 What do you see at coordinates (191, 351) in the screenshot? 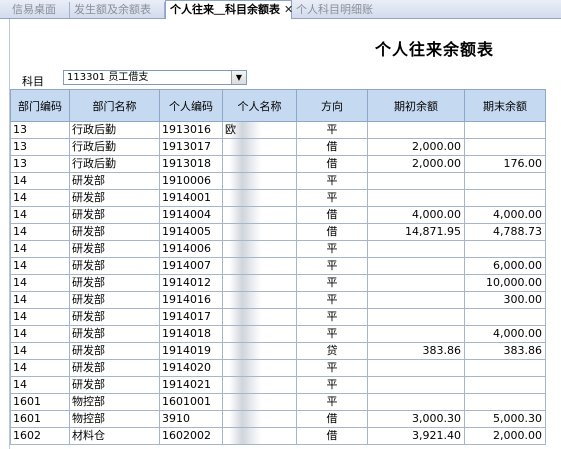
I see `person-code-cell: 1914019` at bounding box center [191, 351].